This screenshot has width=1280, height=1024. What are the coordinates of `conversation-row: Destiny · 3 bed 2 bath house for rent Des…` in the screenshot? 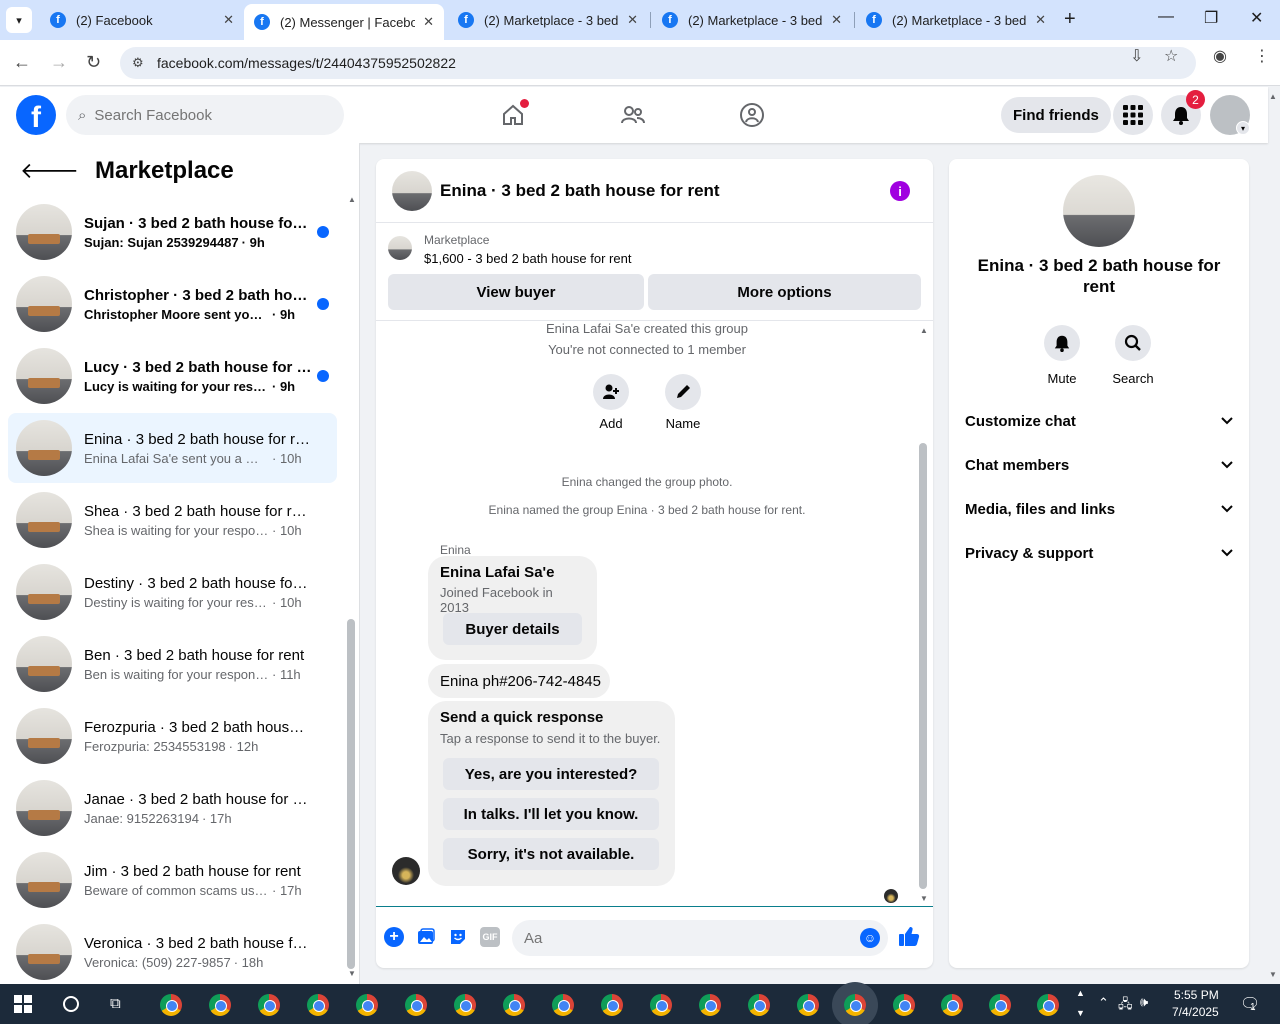 It's located at (172, 592).